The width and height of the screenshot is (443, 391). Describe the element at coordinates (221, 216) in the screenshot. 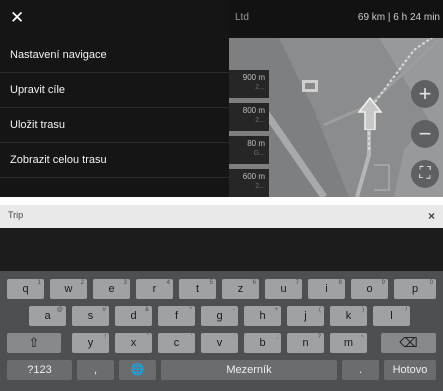

I see `search-bar: Trip ×` at that location.